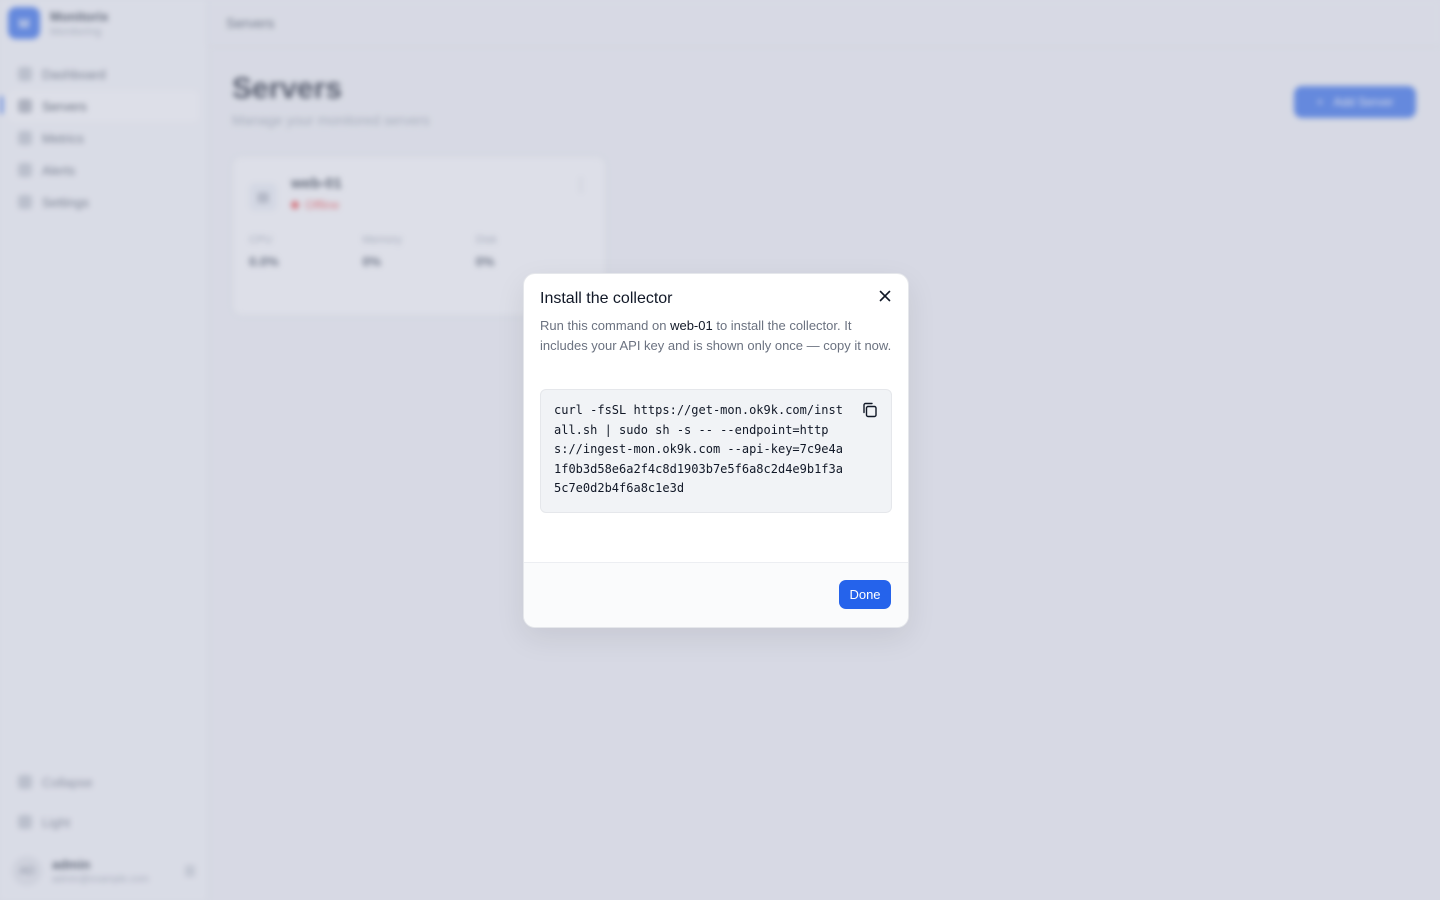  Describe the element at coordinates (885, 296) in the screenshot. I see `close-icon` at that location.